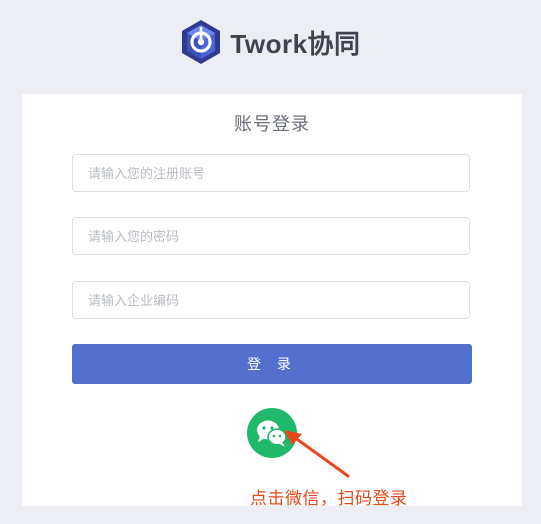  What do you see at coordinates (272, 124) in the screenshot?
I see `login-title: 账号登录` at bounding box center [272, 124].